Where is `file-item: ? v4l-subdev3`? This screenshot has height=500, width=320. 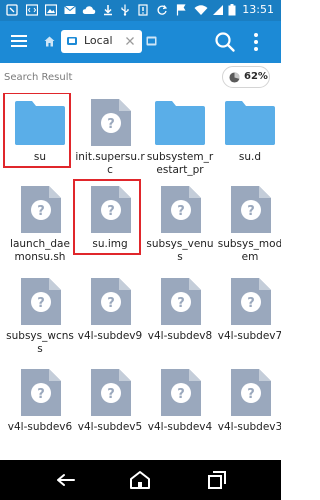
file-item: ? v4l-subdev3 is located at coordinates (248, 407).